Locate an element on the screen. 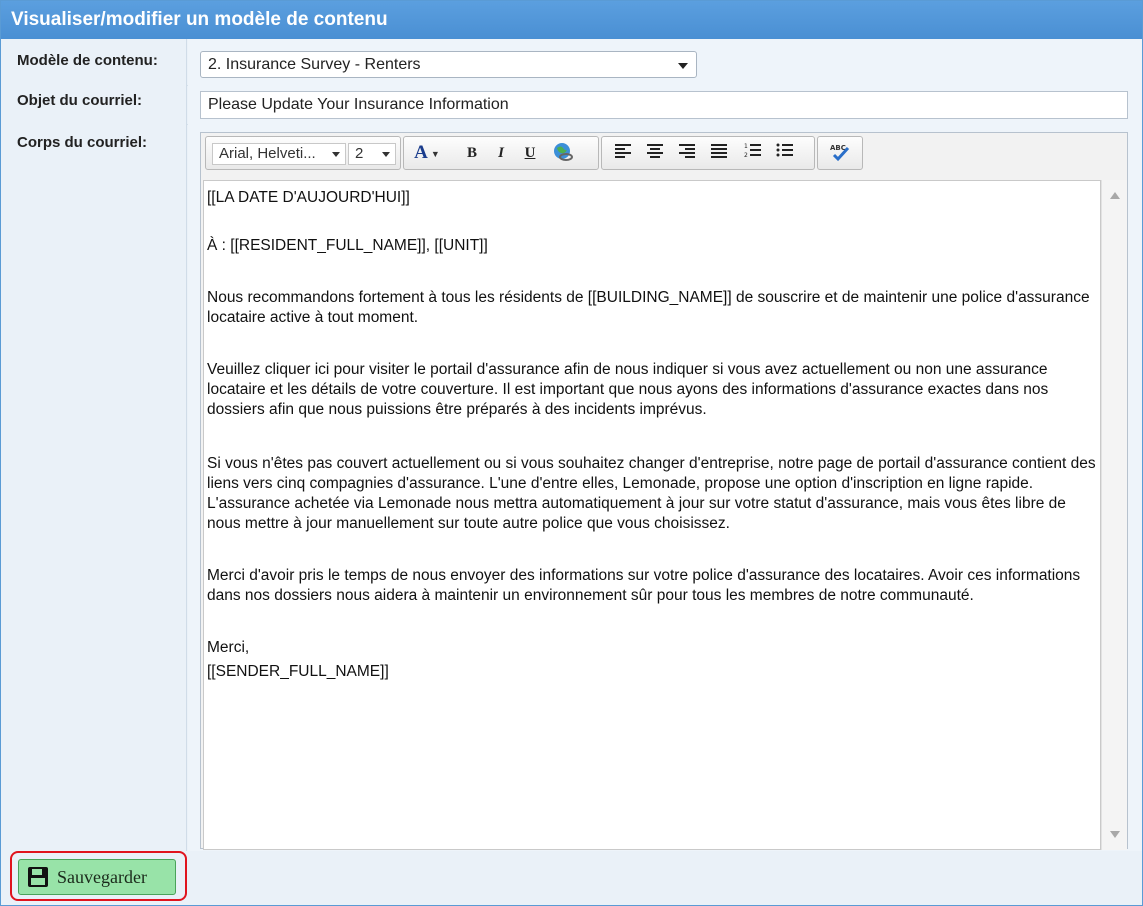 The image size is (1143, 906). font-size-select: 2 is located at coordinates (372, 154).